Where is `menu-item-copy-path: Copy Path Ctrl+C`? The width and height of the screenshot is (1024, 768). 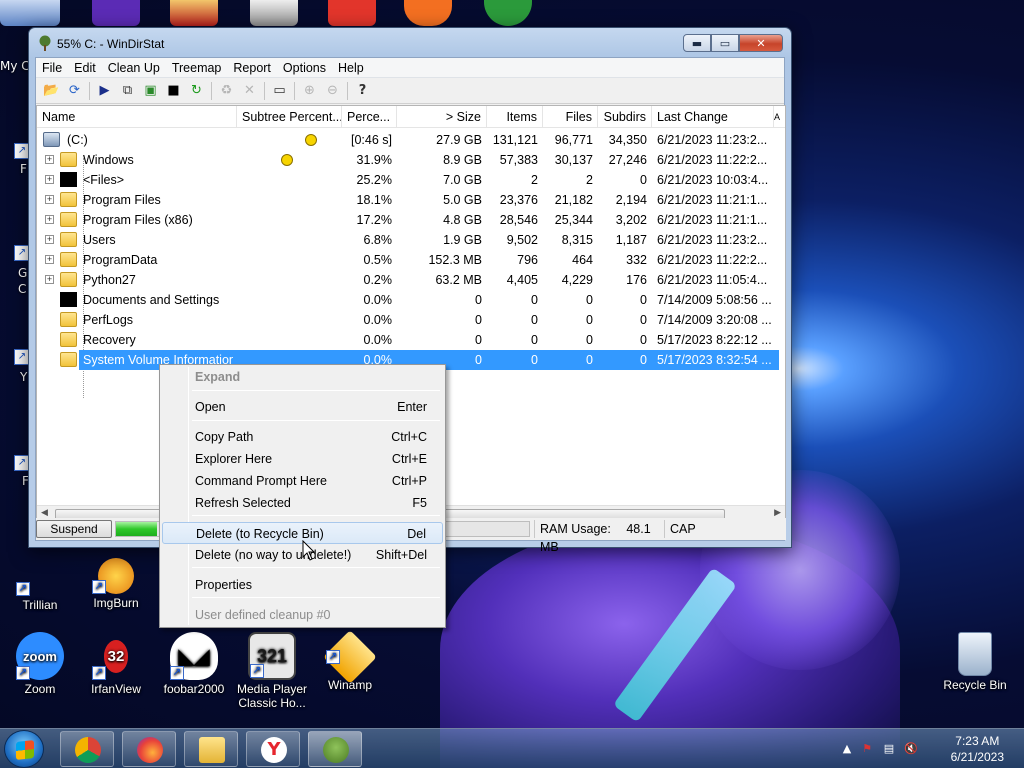
menu-item-copy-path: Copy Path Ctrl+C is located at coordinates (302, 437).